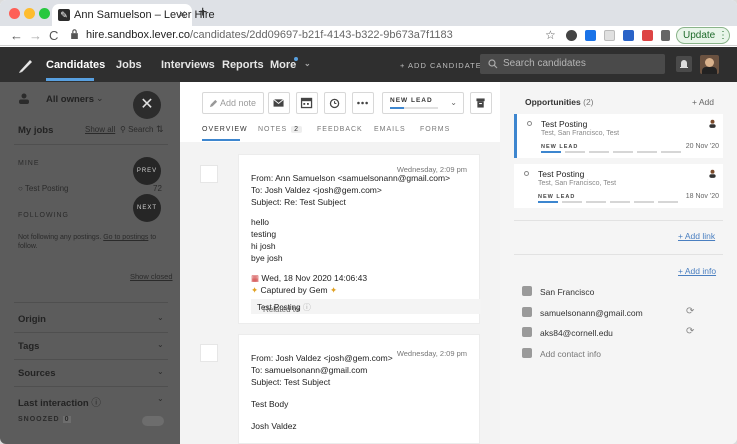  Describe the element at coordinates (188, 65) in the screenshot. I see `nav-interviews: Interviews` at that location.